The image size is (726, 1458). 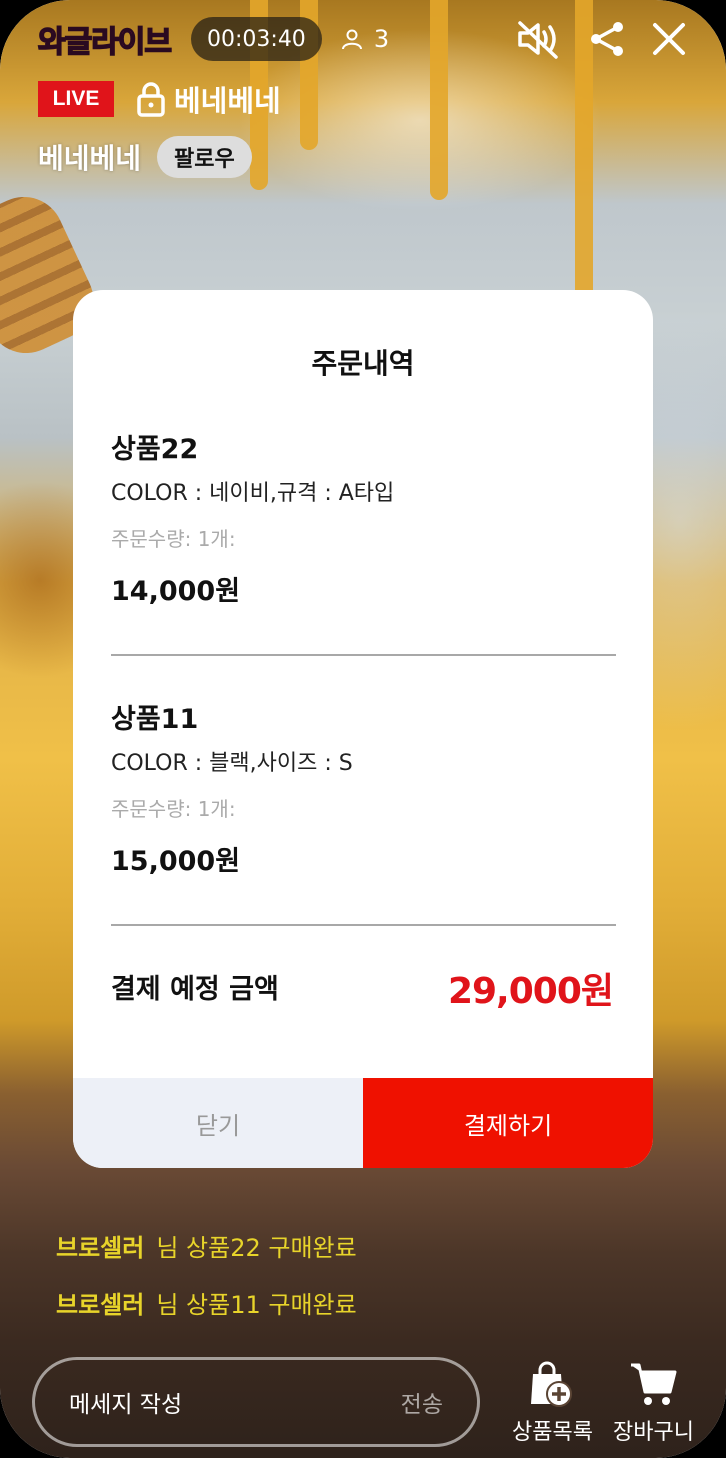 I want to click on item-name: 상품22, so click(x=155, y=449).